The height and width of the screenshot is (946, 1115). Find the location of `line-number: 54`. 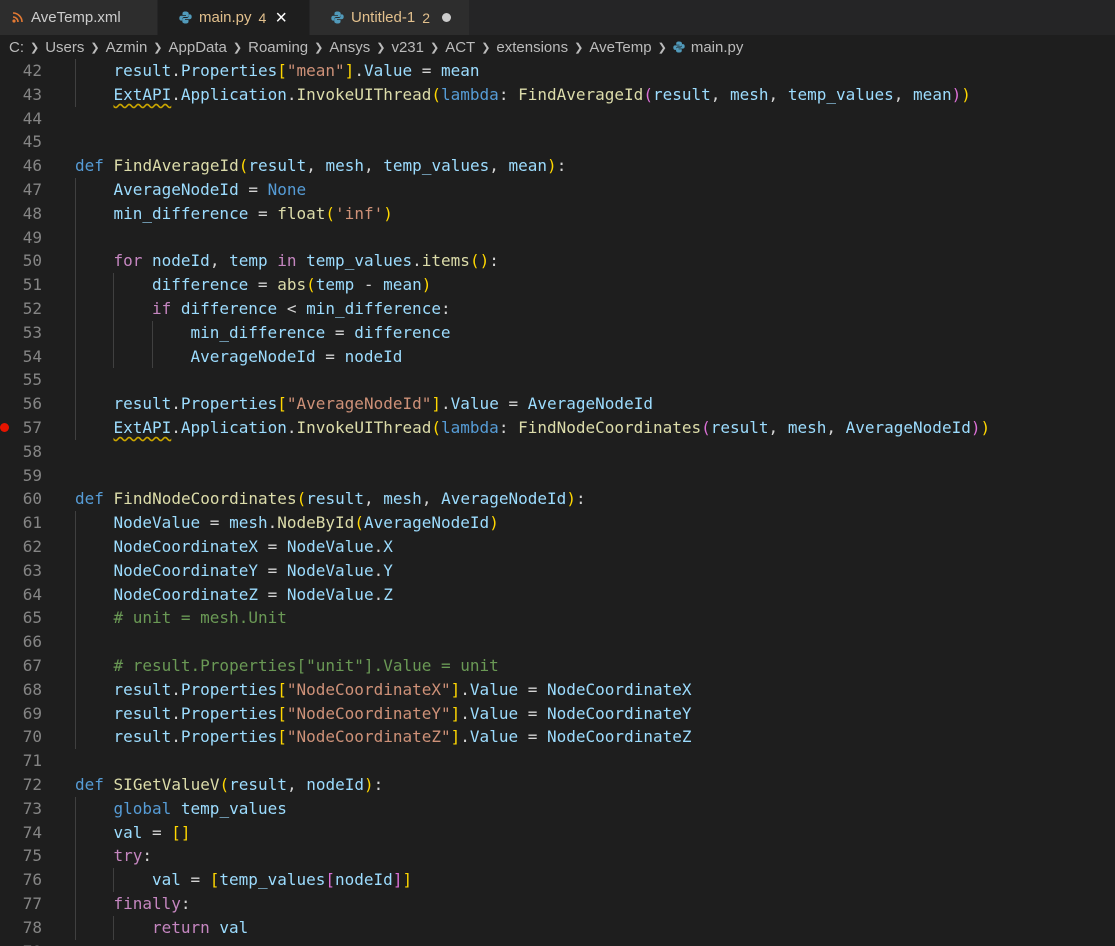

line-number: 54 is located at coordinates (32, 356).